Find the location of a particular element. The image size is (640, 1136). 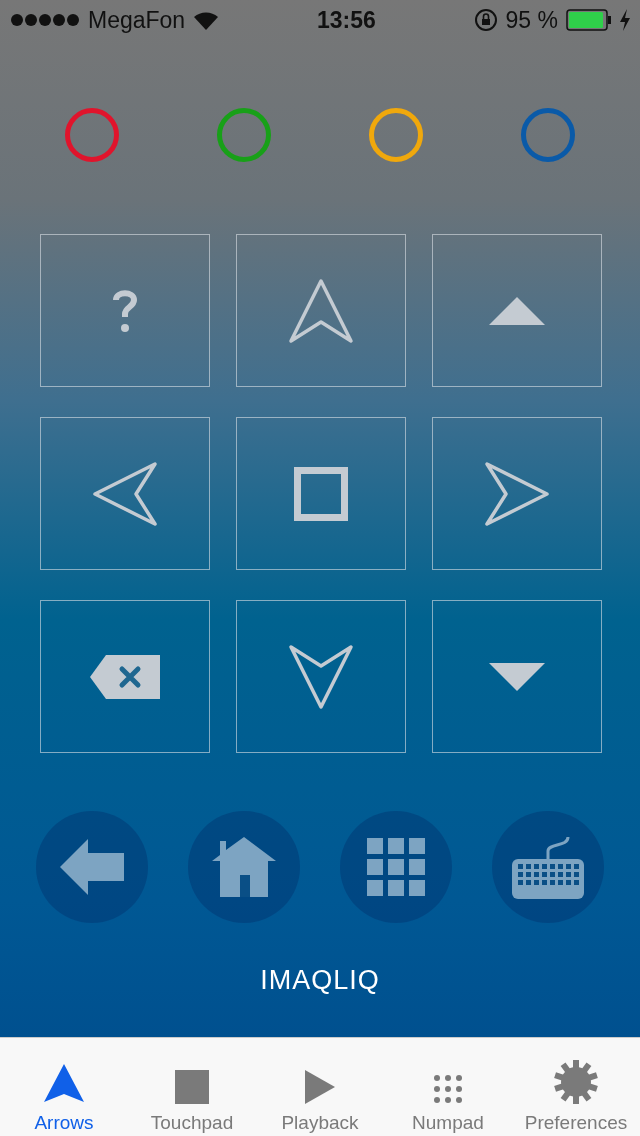

carrier-name: MegaFon is located at coordinates (137, 20).